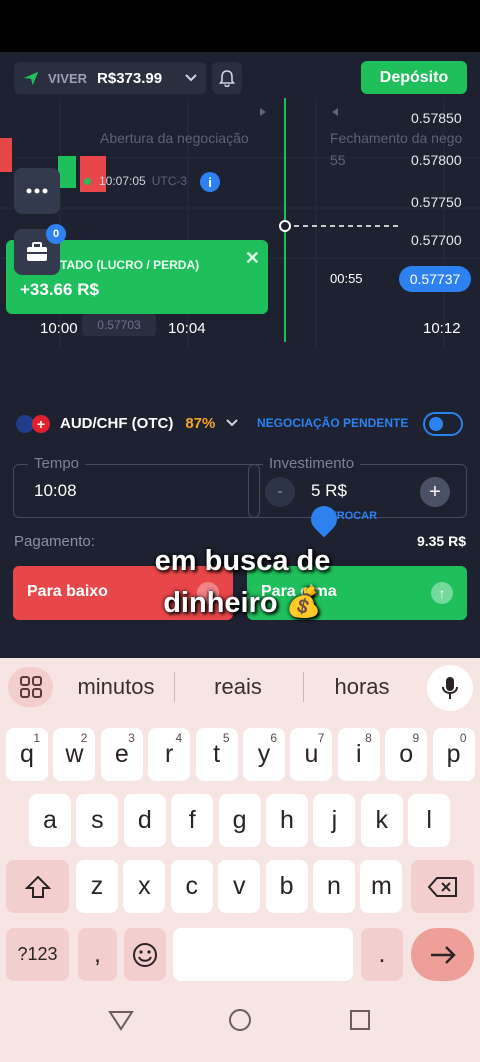  I want to click on key-letter: r, so click(169, 754).